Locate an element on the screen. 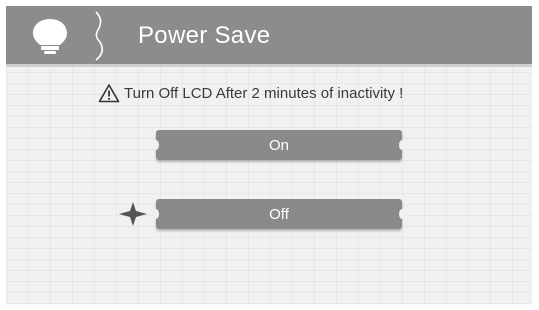 Image resolution: width=539 pixels, height=310 pixels. on-button-label: On is located at coordinates (278, 145).